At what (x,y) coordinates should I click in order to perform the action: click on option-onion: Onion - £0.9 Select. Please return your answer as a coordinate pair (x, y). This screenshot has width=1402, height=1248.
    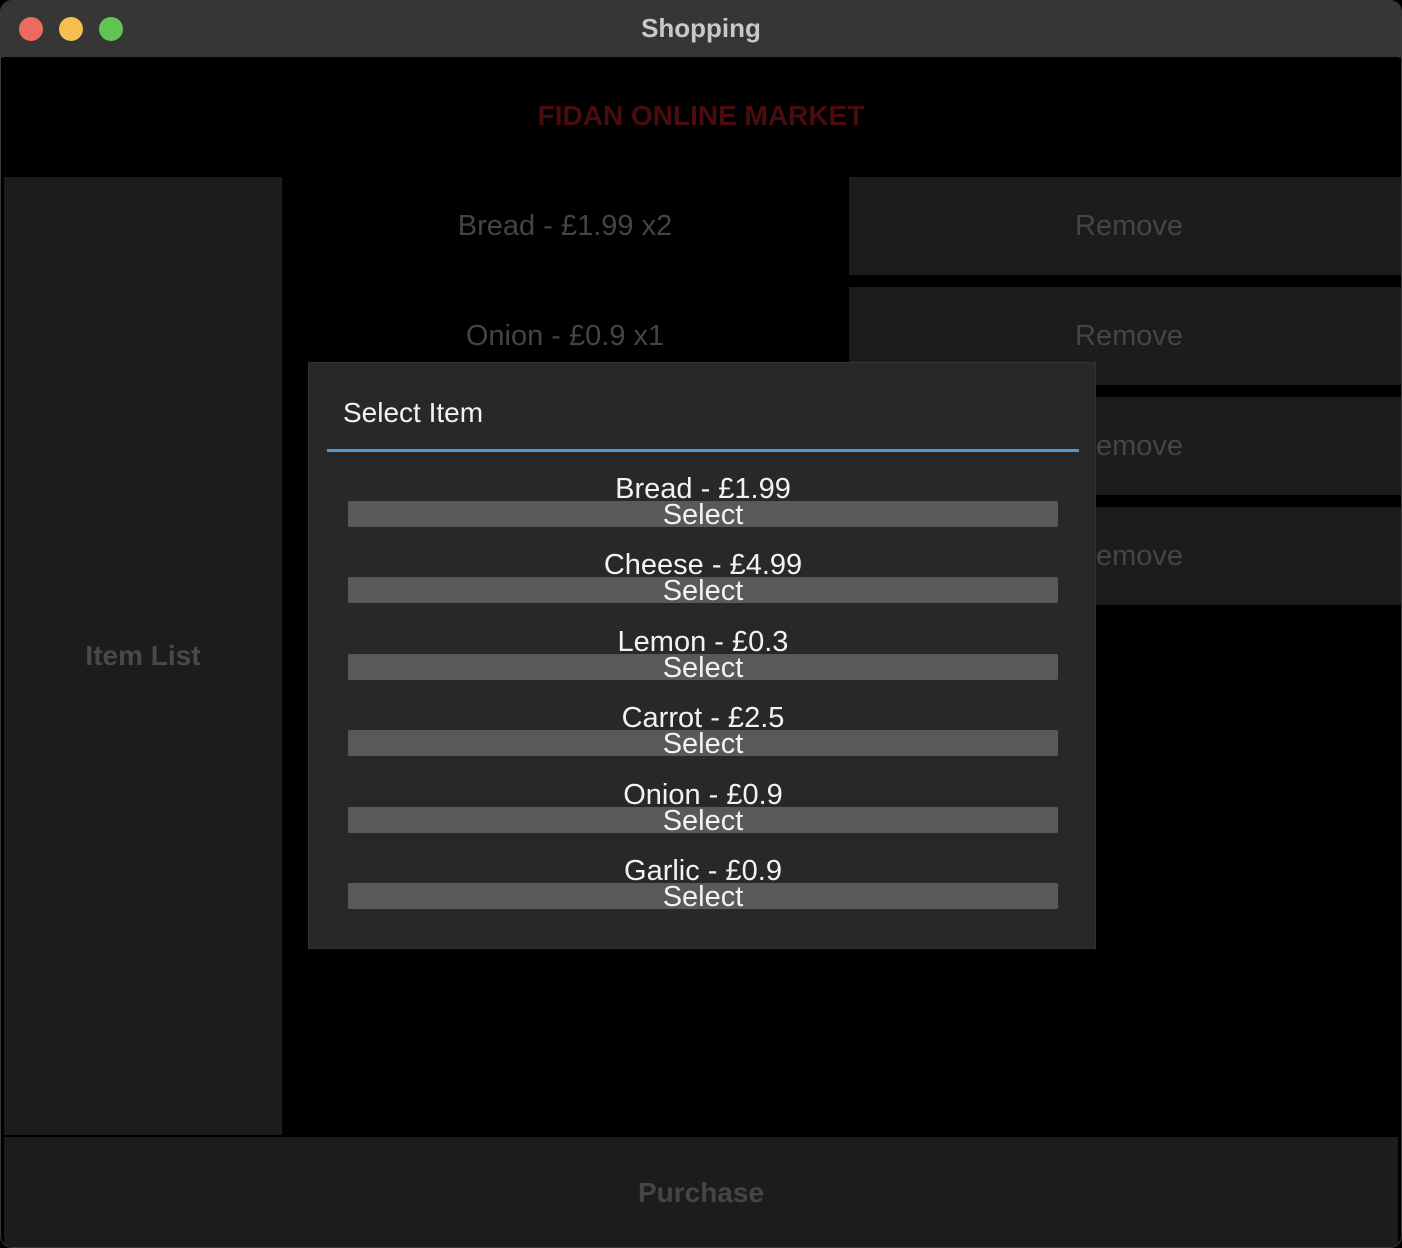
    Looking at the image, I should click on (703, 808).